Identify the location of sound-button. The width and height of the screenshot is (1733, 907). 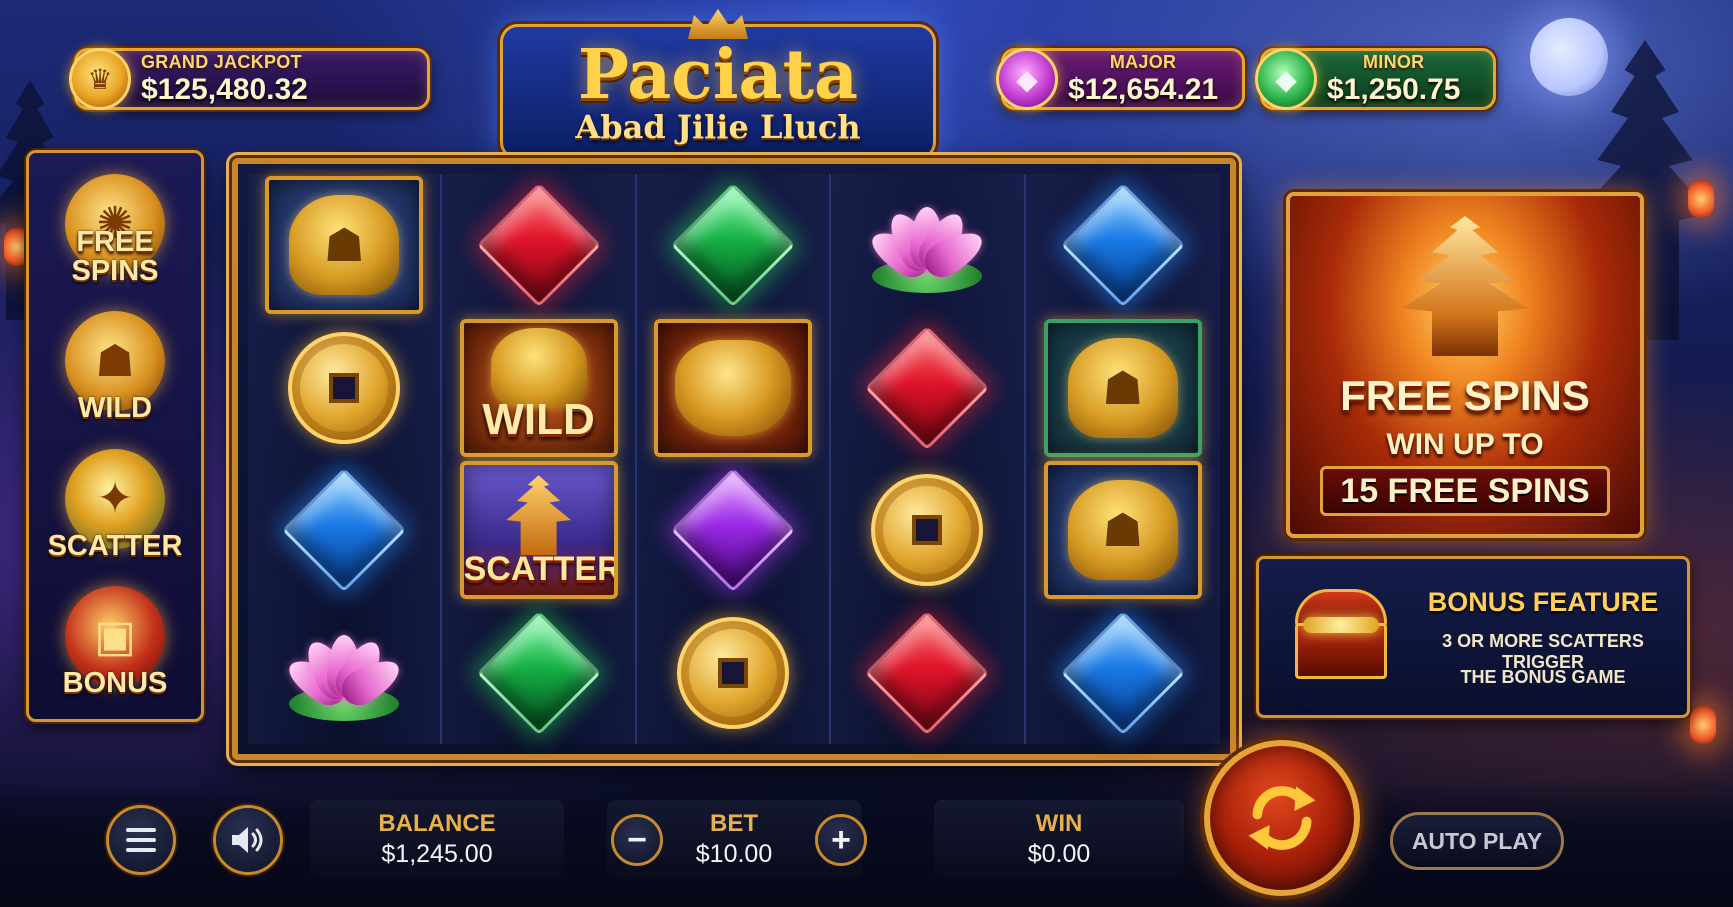
(248, 840).